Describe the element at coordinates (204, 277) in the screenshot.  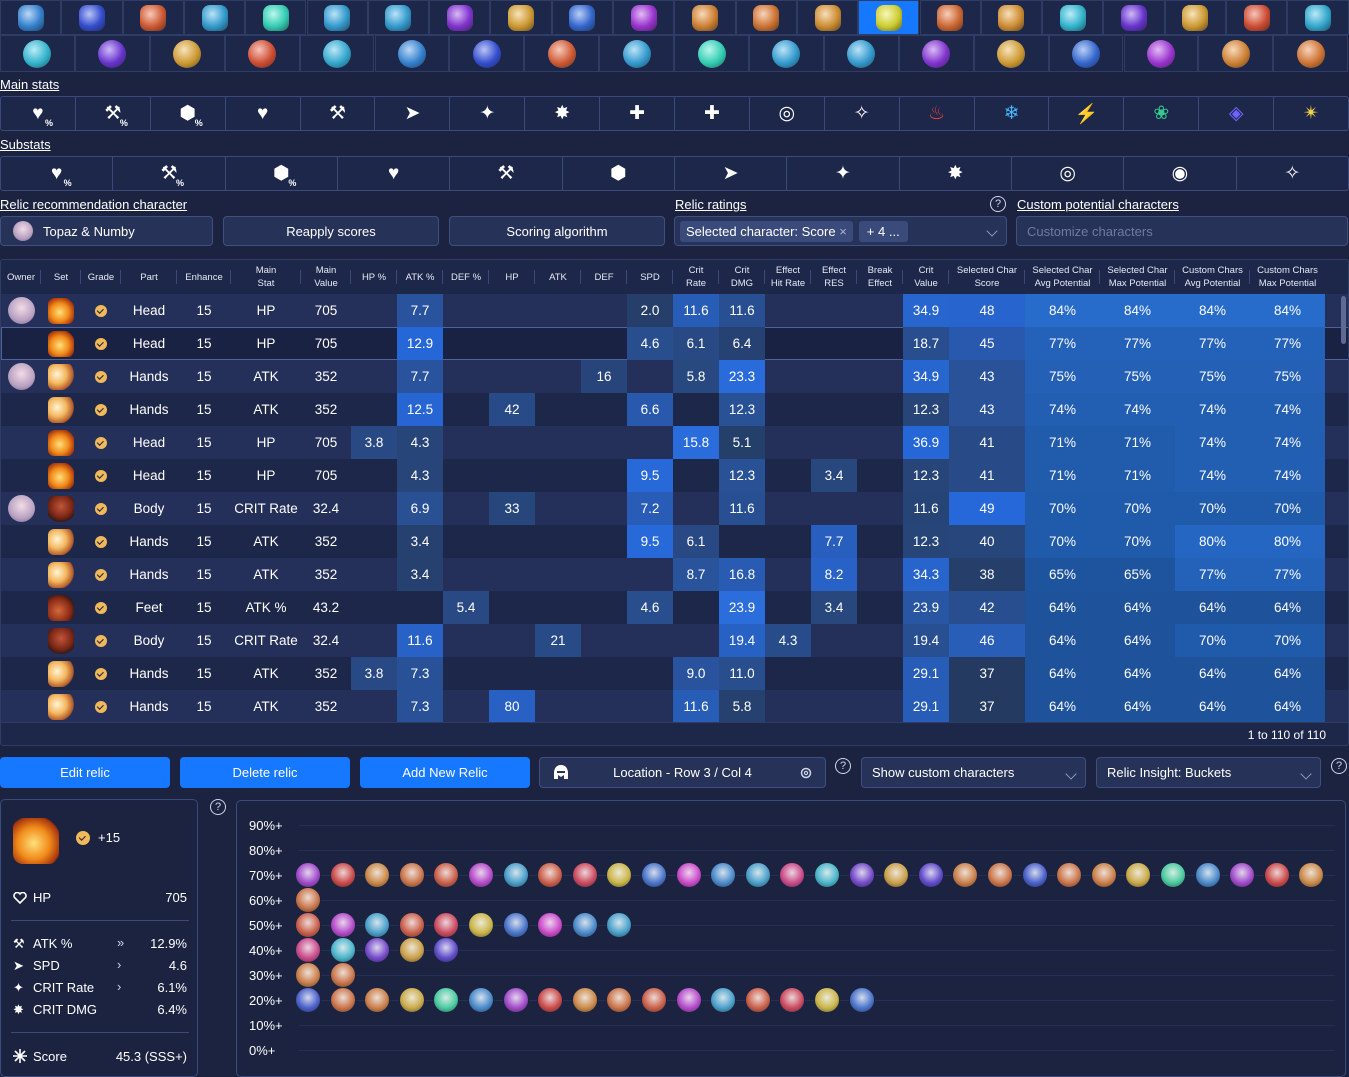
I see `column-header: Enhance` at that location.